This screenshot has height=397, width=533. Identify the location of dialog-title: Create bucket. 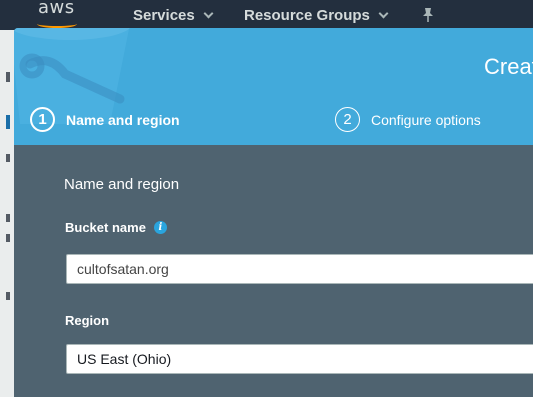
(508, 66).